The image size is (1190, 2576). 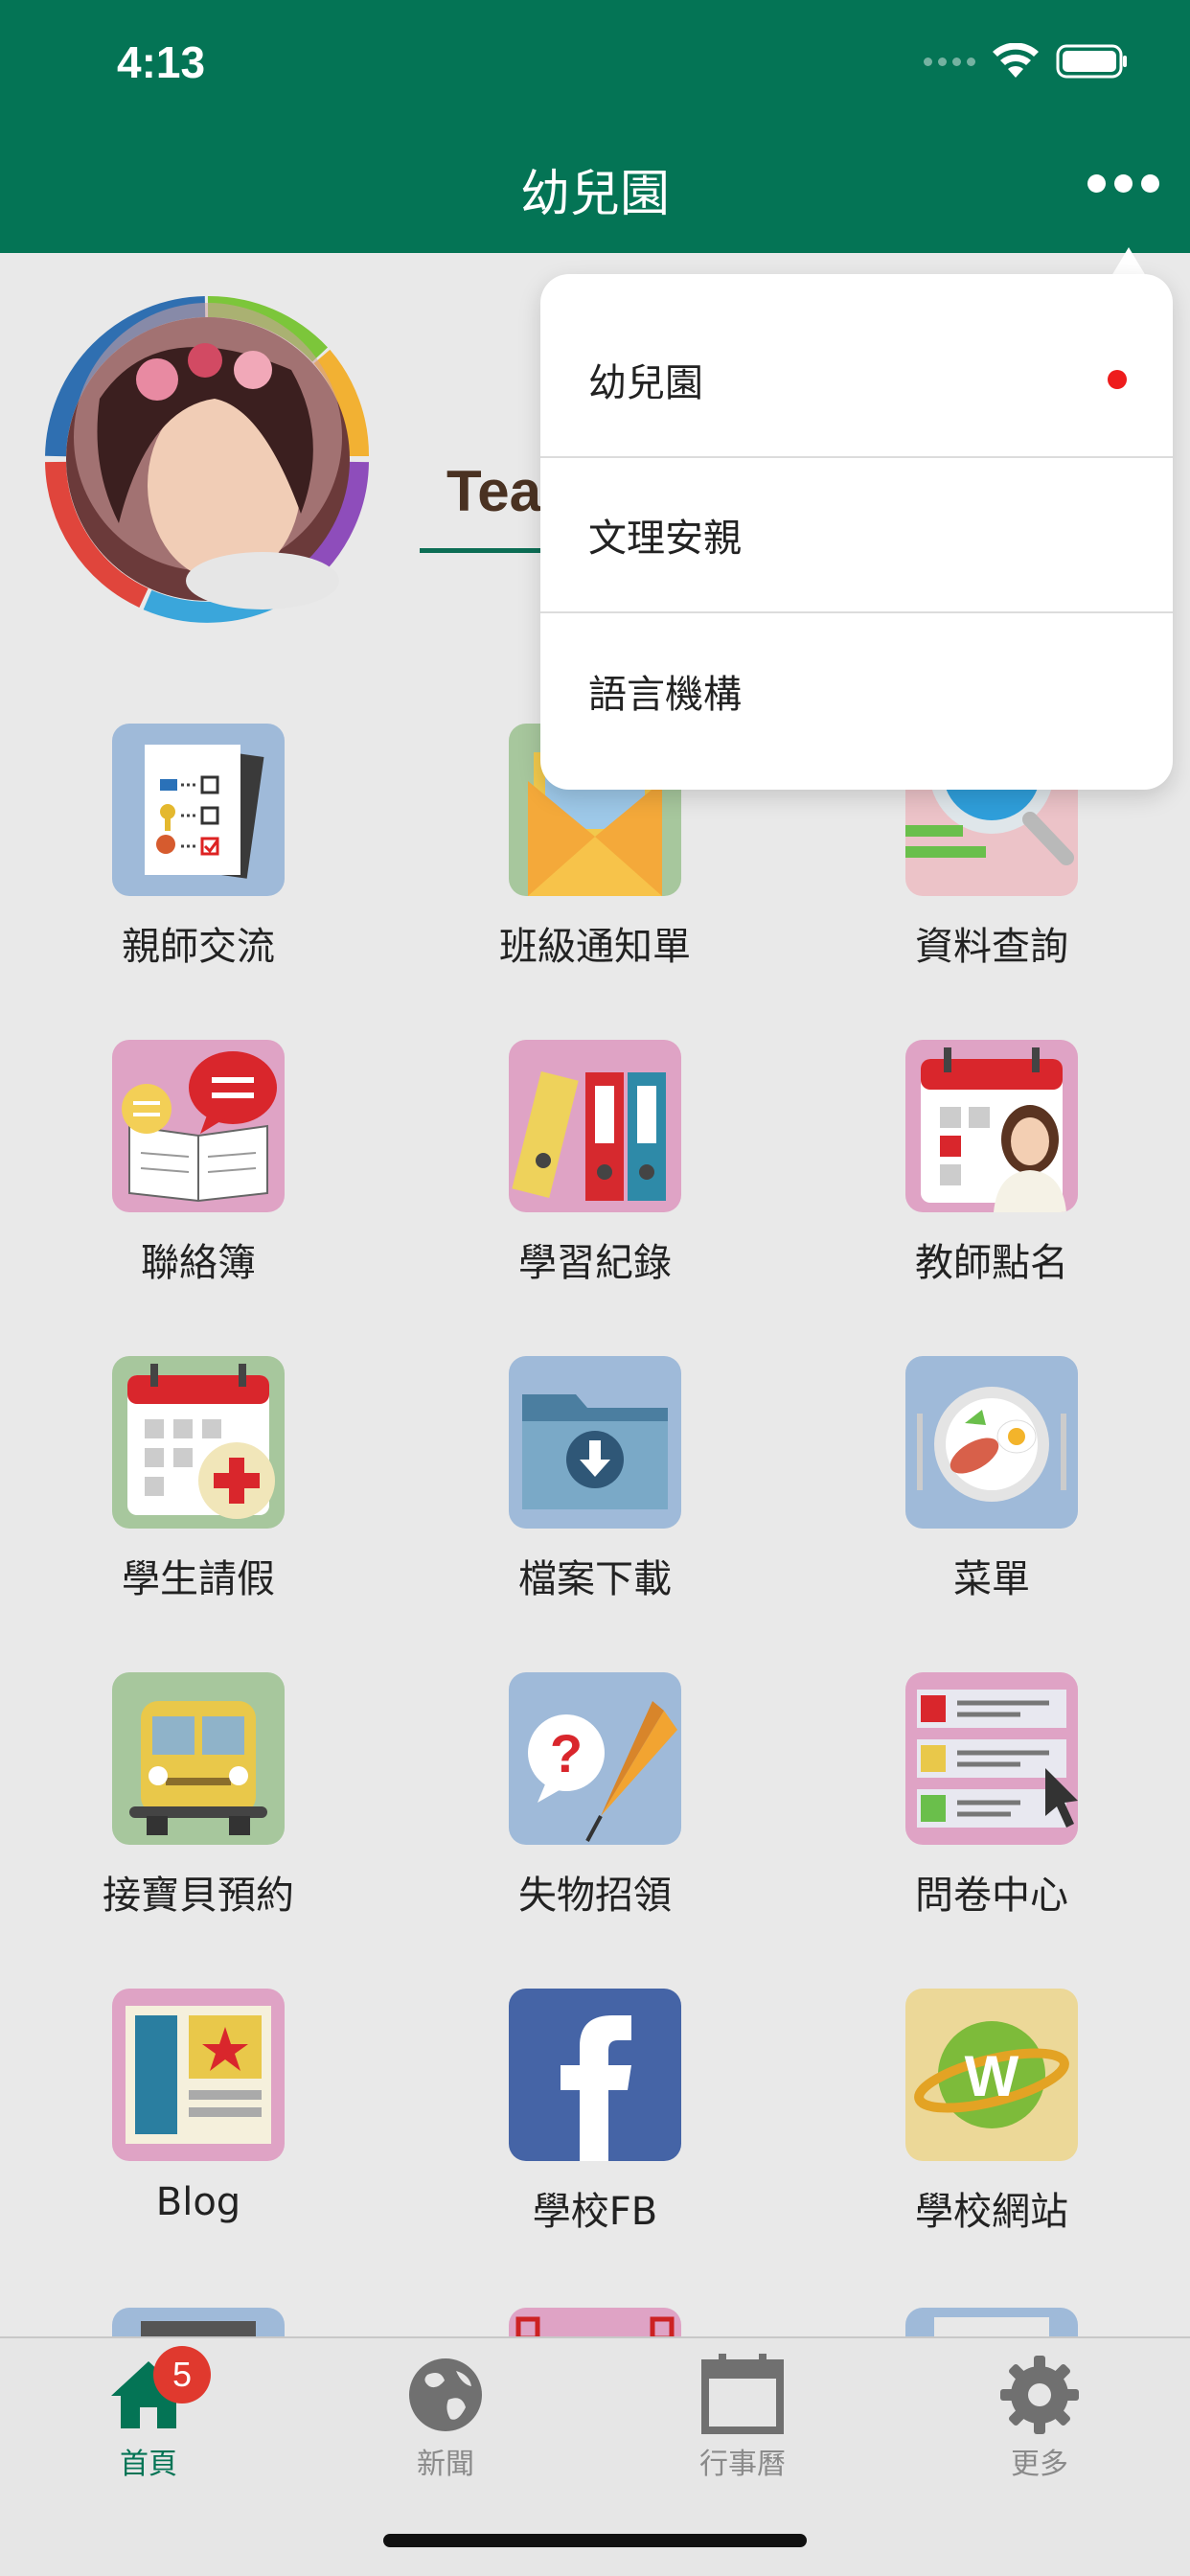 What do you see at coordinates (595, 126) in the screenshot?
I see `app-header: 4:13 幼兒園` at bounding box center [595, 126].